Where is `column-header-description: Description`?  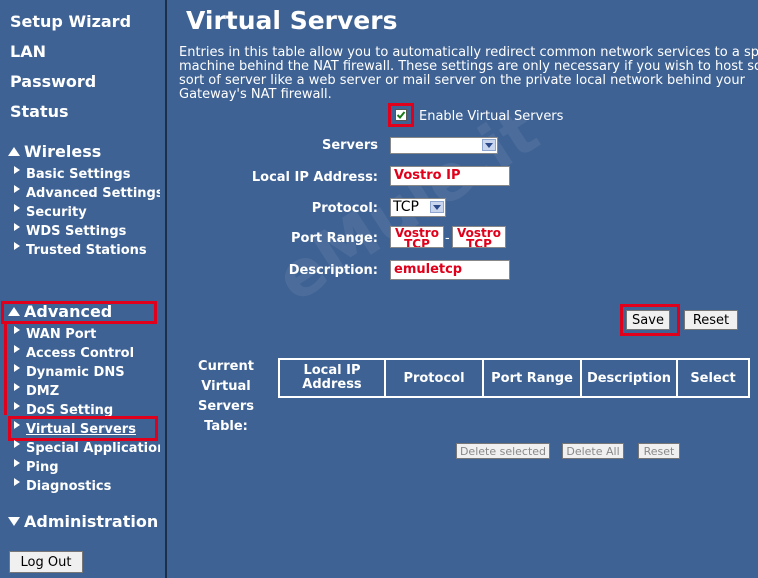
column-header-description: Description is located at coordinates (629, 378).